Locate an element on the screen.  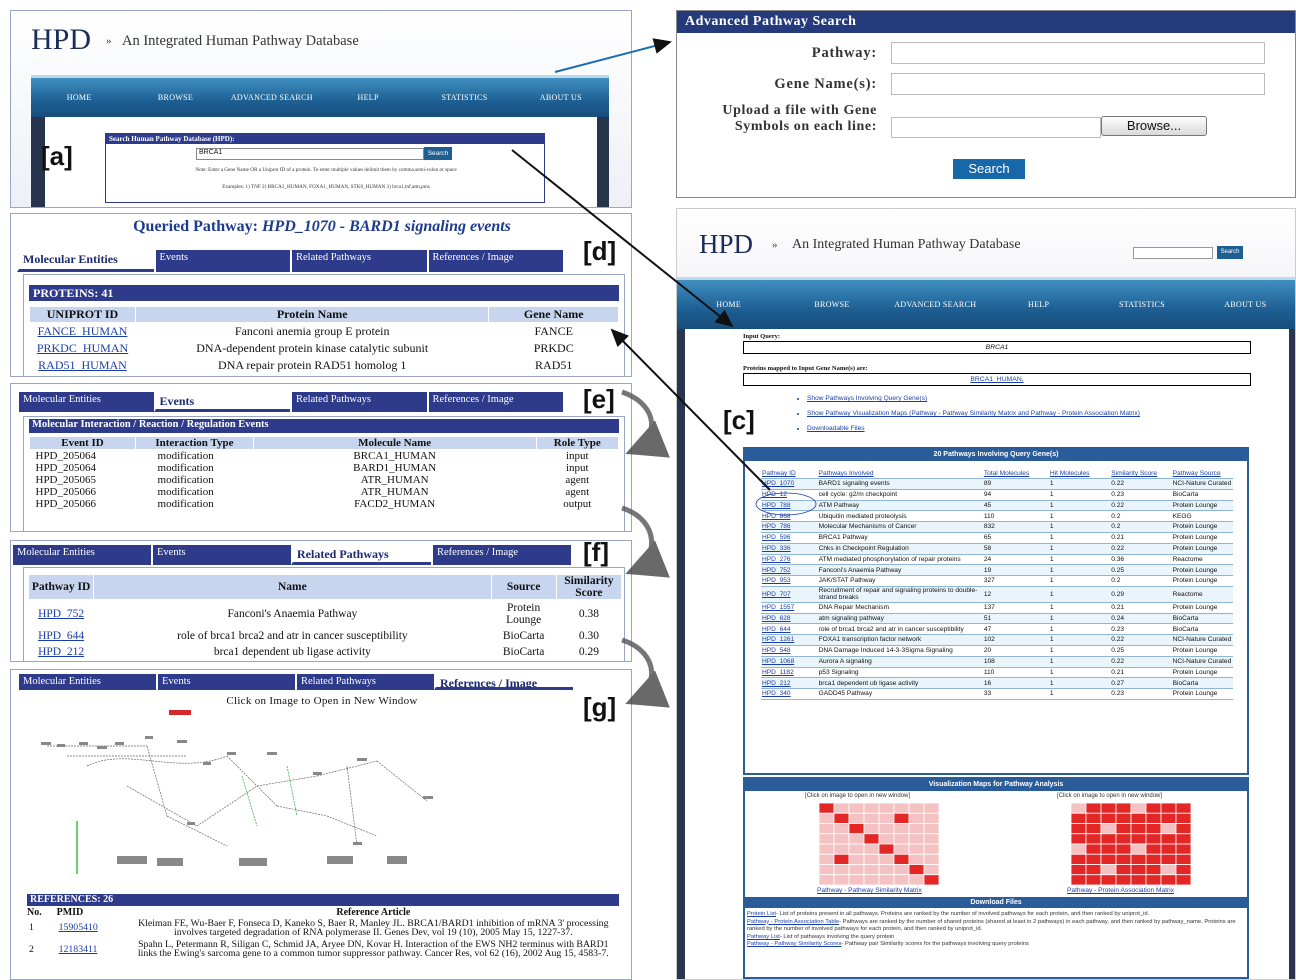
reference-cell: 12183411 is located at coordinates (92, 949).